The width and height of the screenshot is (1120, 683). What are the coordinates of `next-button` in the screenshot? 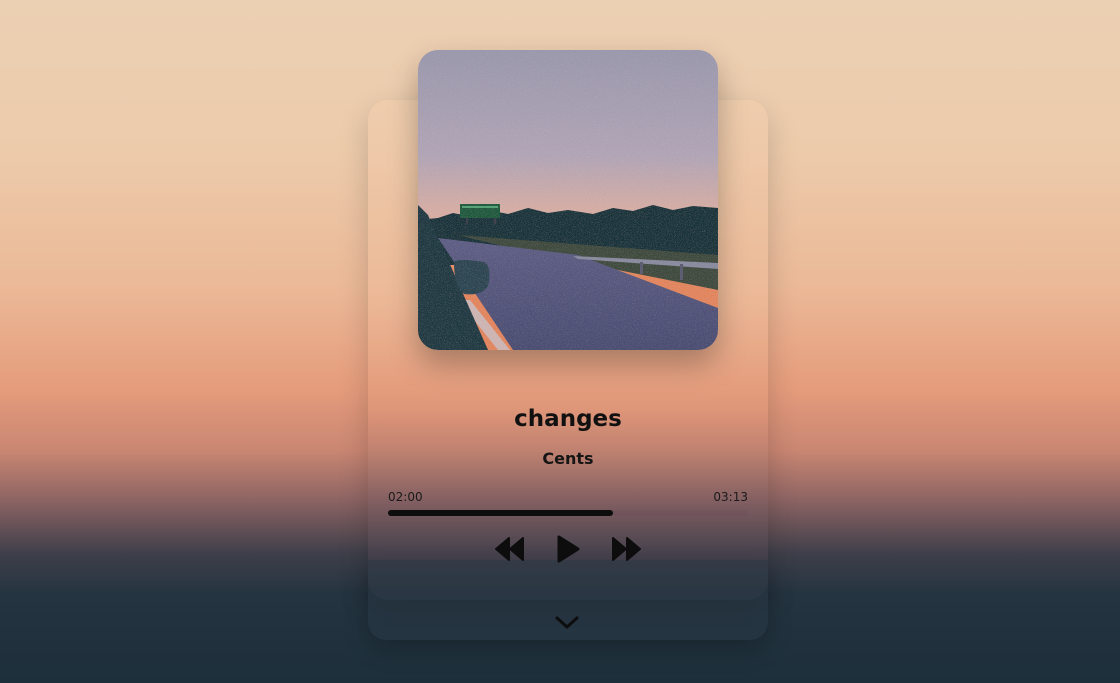 It's located at (627, 551).